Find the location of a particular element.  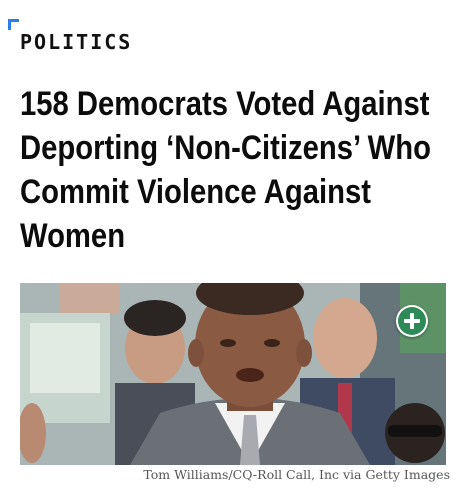

section-marker-icon is located at coordinates (13, 24).